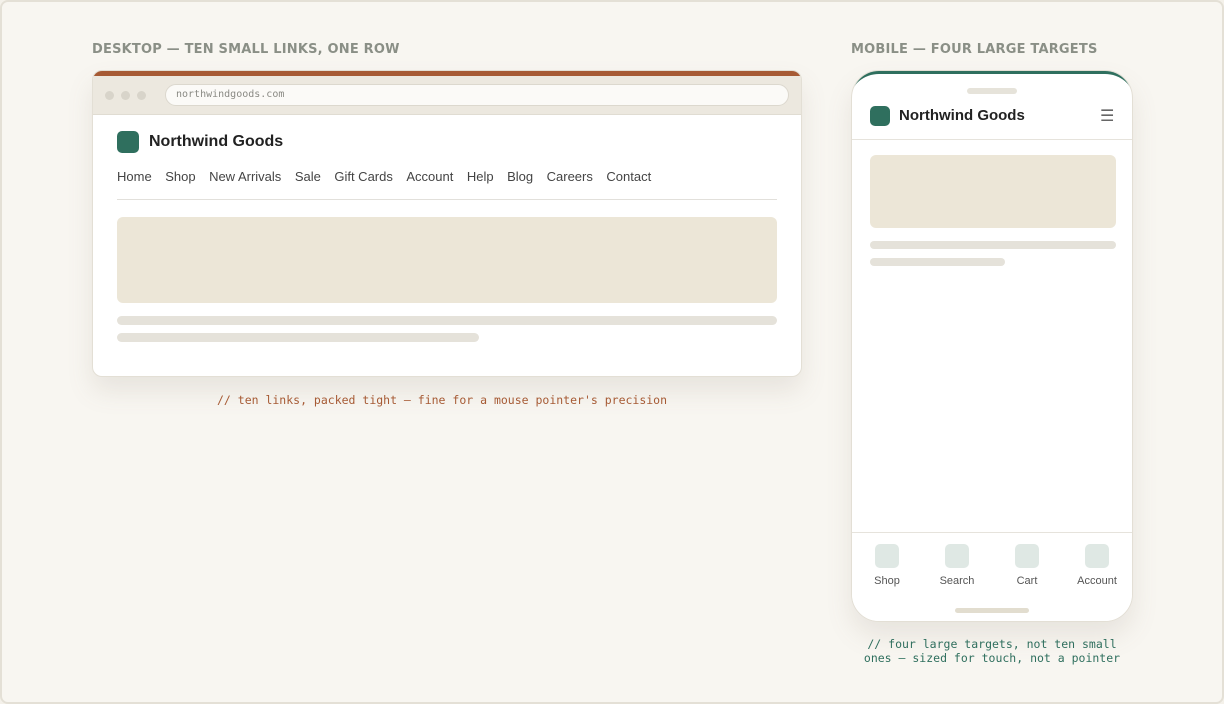  I want to click on nav-divider, so click(447, 199).